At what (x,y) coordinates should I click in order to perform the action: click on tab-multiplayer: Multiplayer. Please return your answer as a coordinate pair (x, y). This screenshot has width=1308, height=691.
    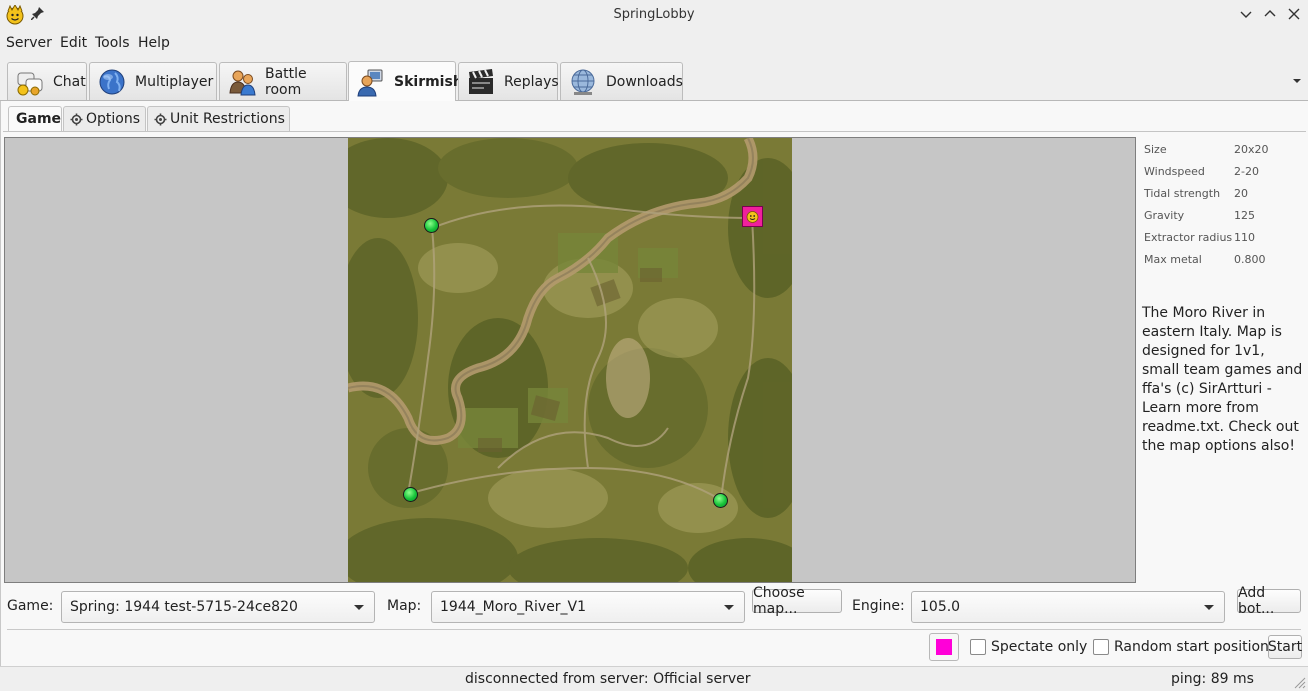
    Looking at the image, I should click on (153, 81).